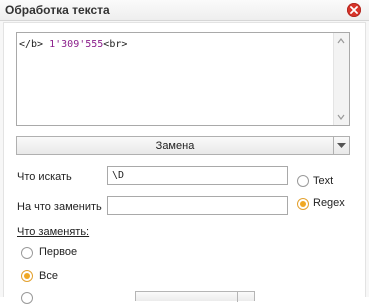 Image resolution: width=369 pixels, height=304 pixels. What do you see at coordinates (329, 203) in the screenshot?
I see `mode-regex-label: Regex` at bounding box center [329, 203].